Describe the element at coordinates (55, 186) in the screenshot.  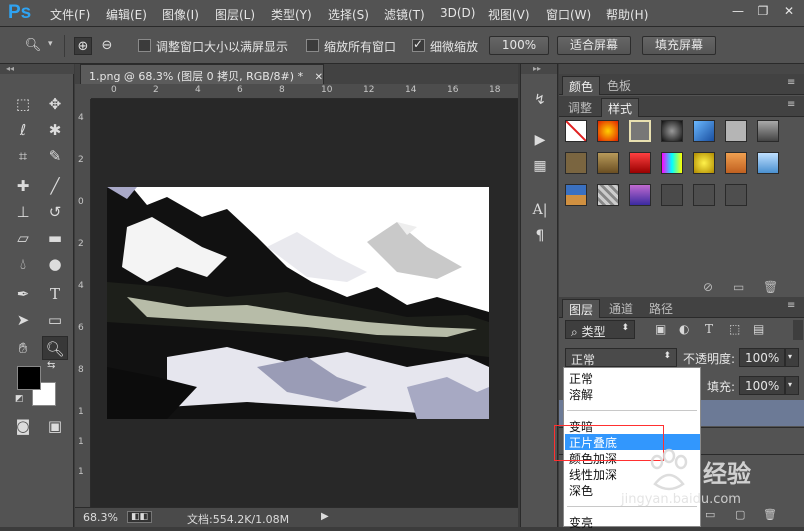
I see `brush-tool-icon: ╱` at that location.